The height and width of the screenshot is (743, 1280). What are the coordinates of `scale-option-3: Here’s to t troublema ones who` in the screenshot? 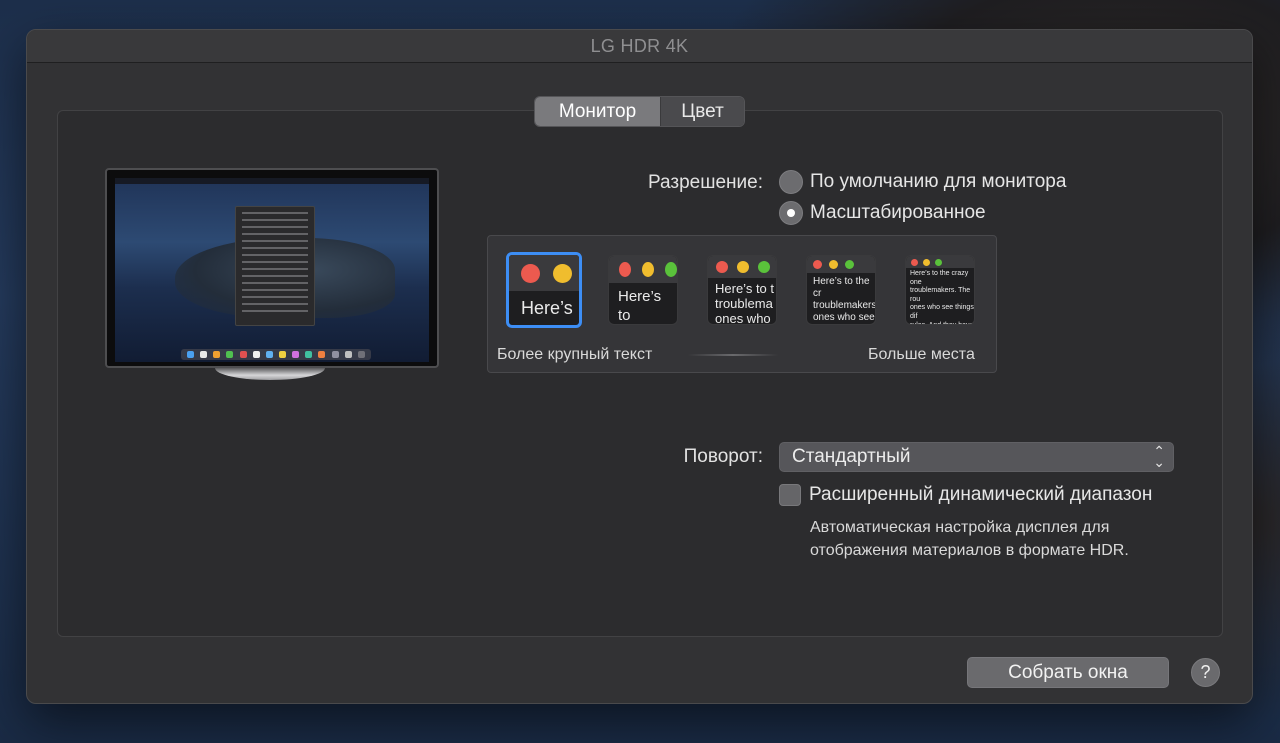 It's located at (742, 290).